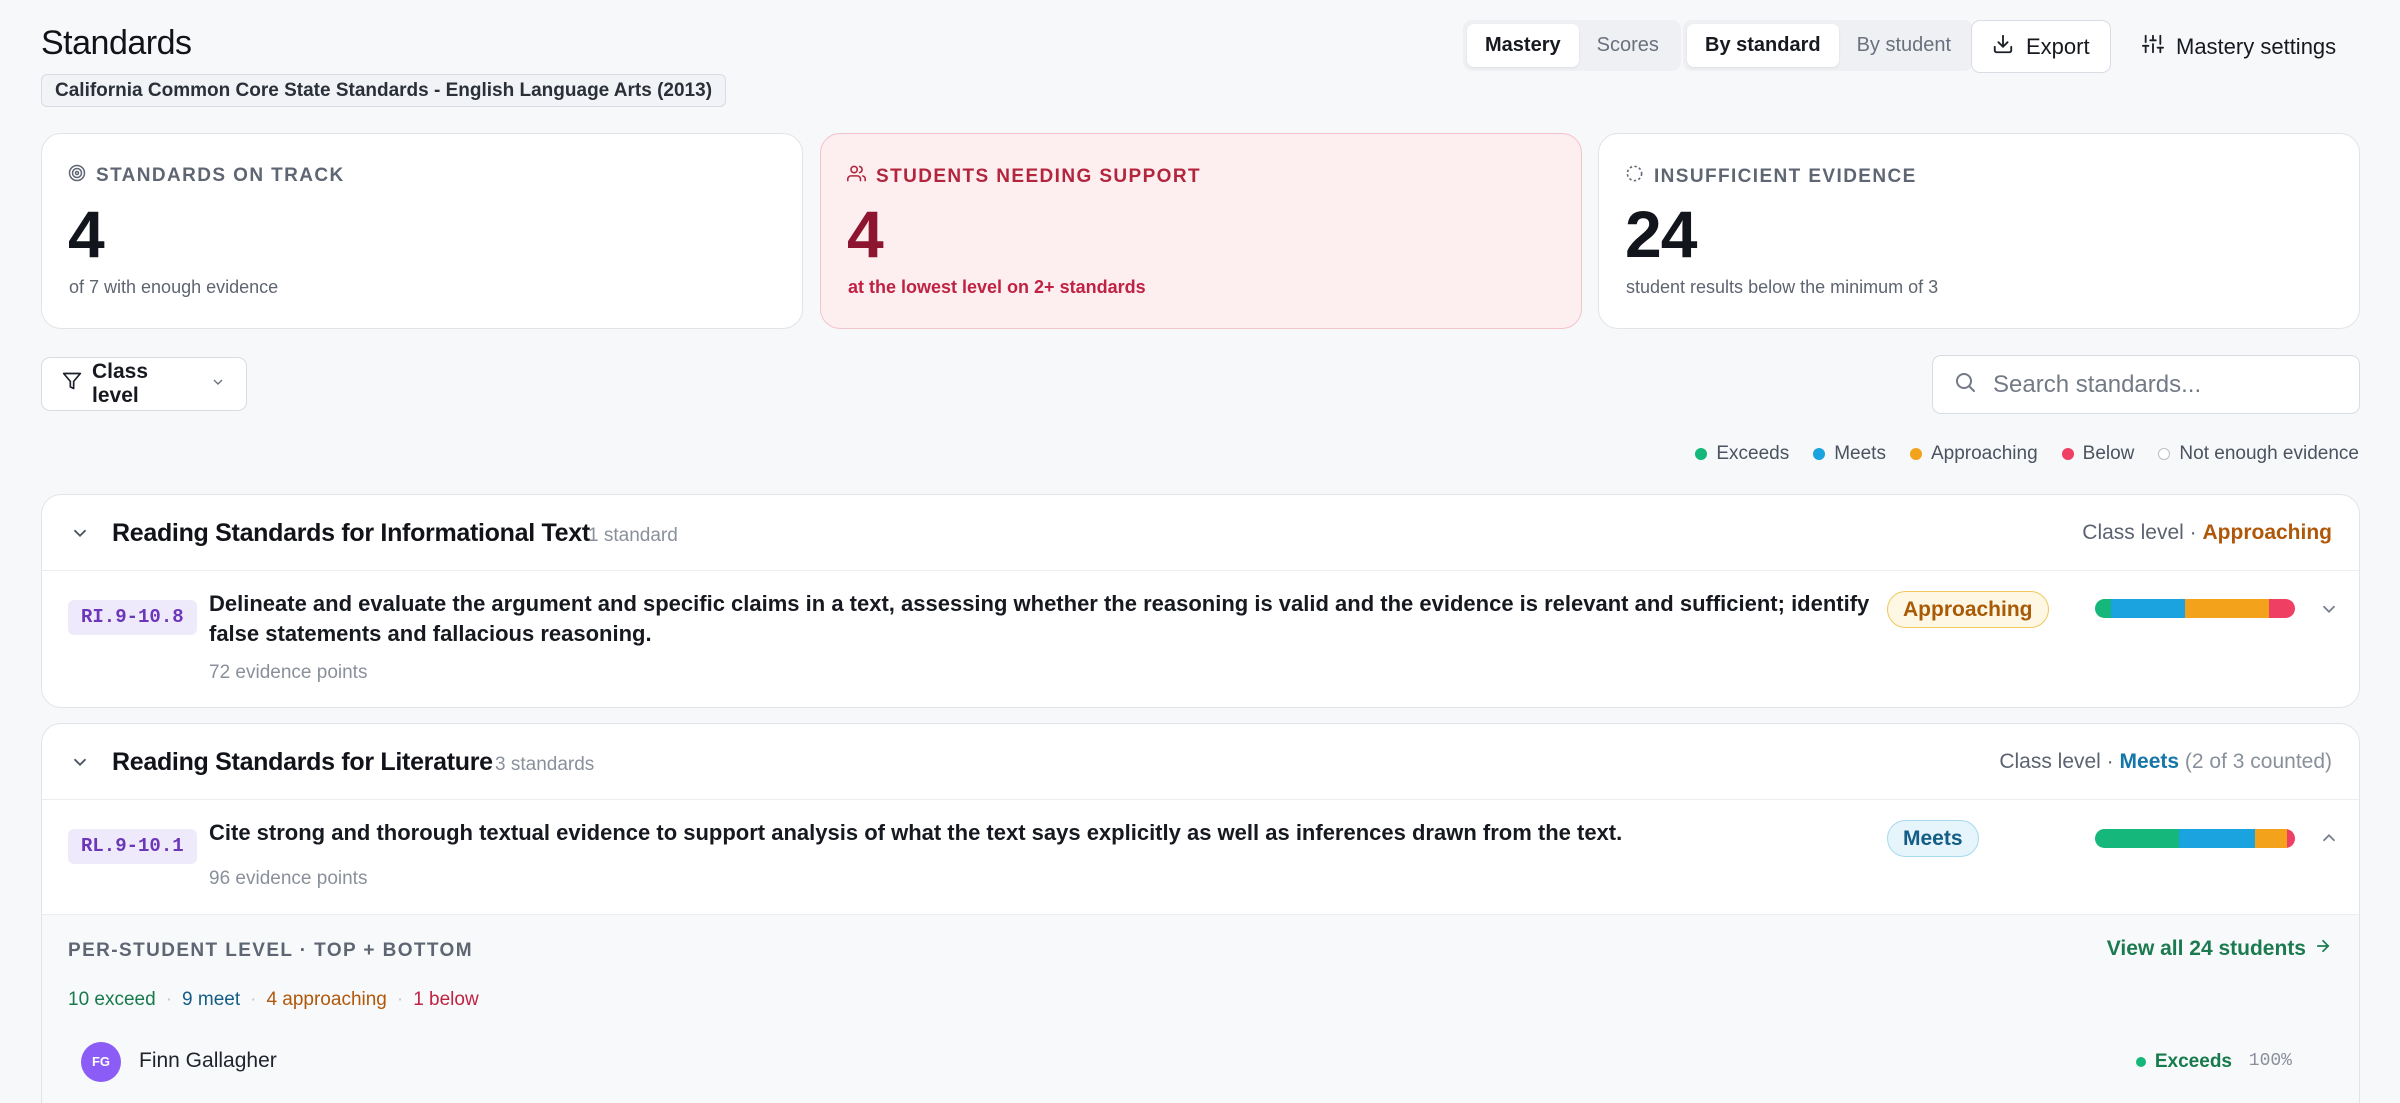 This screenshot has height=1103, width=2400. What do you see at coordinates (2207, 532) in the screenshot?
I see `group-class-level: Class level · Approaching` at bounding box center [2207, 532].